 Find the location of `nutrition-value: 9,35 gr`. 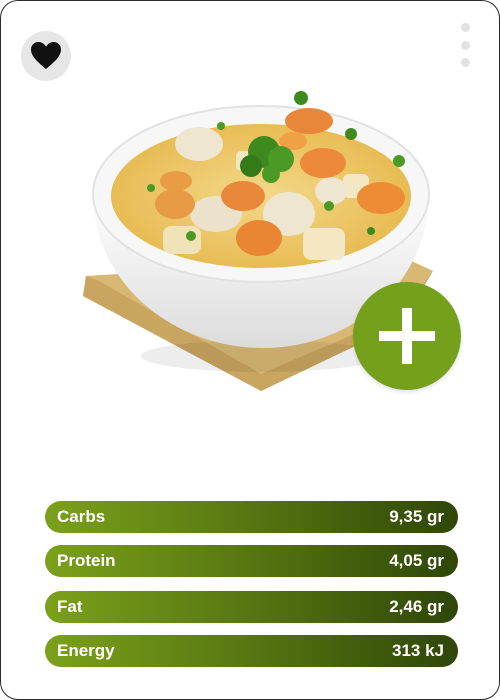

nutrition-value: 9,35 gr is located at coordinates (416, 516).